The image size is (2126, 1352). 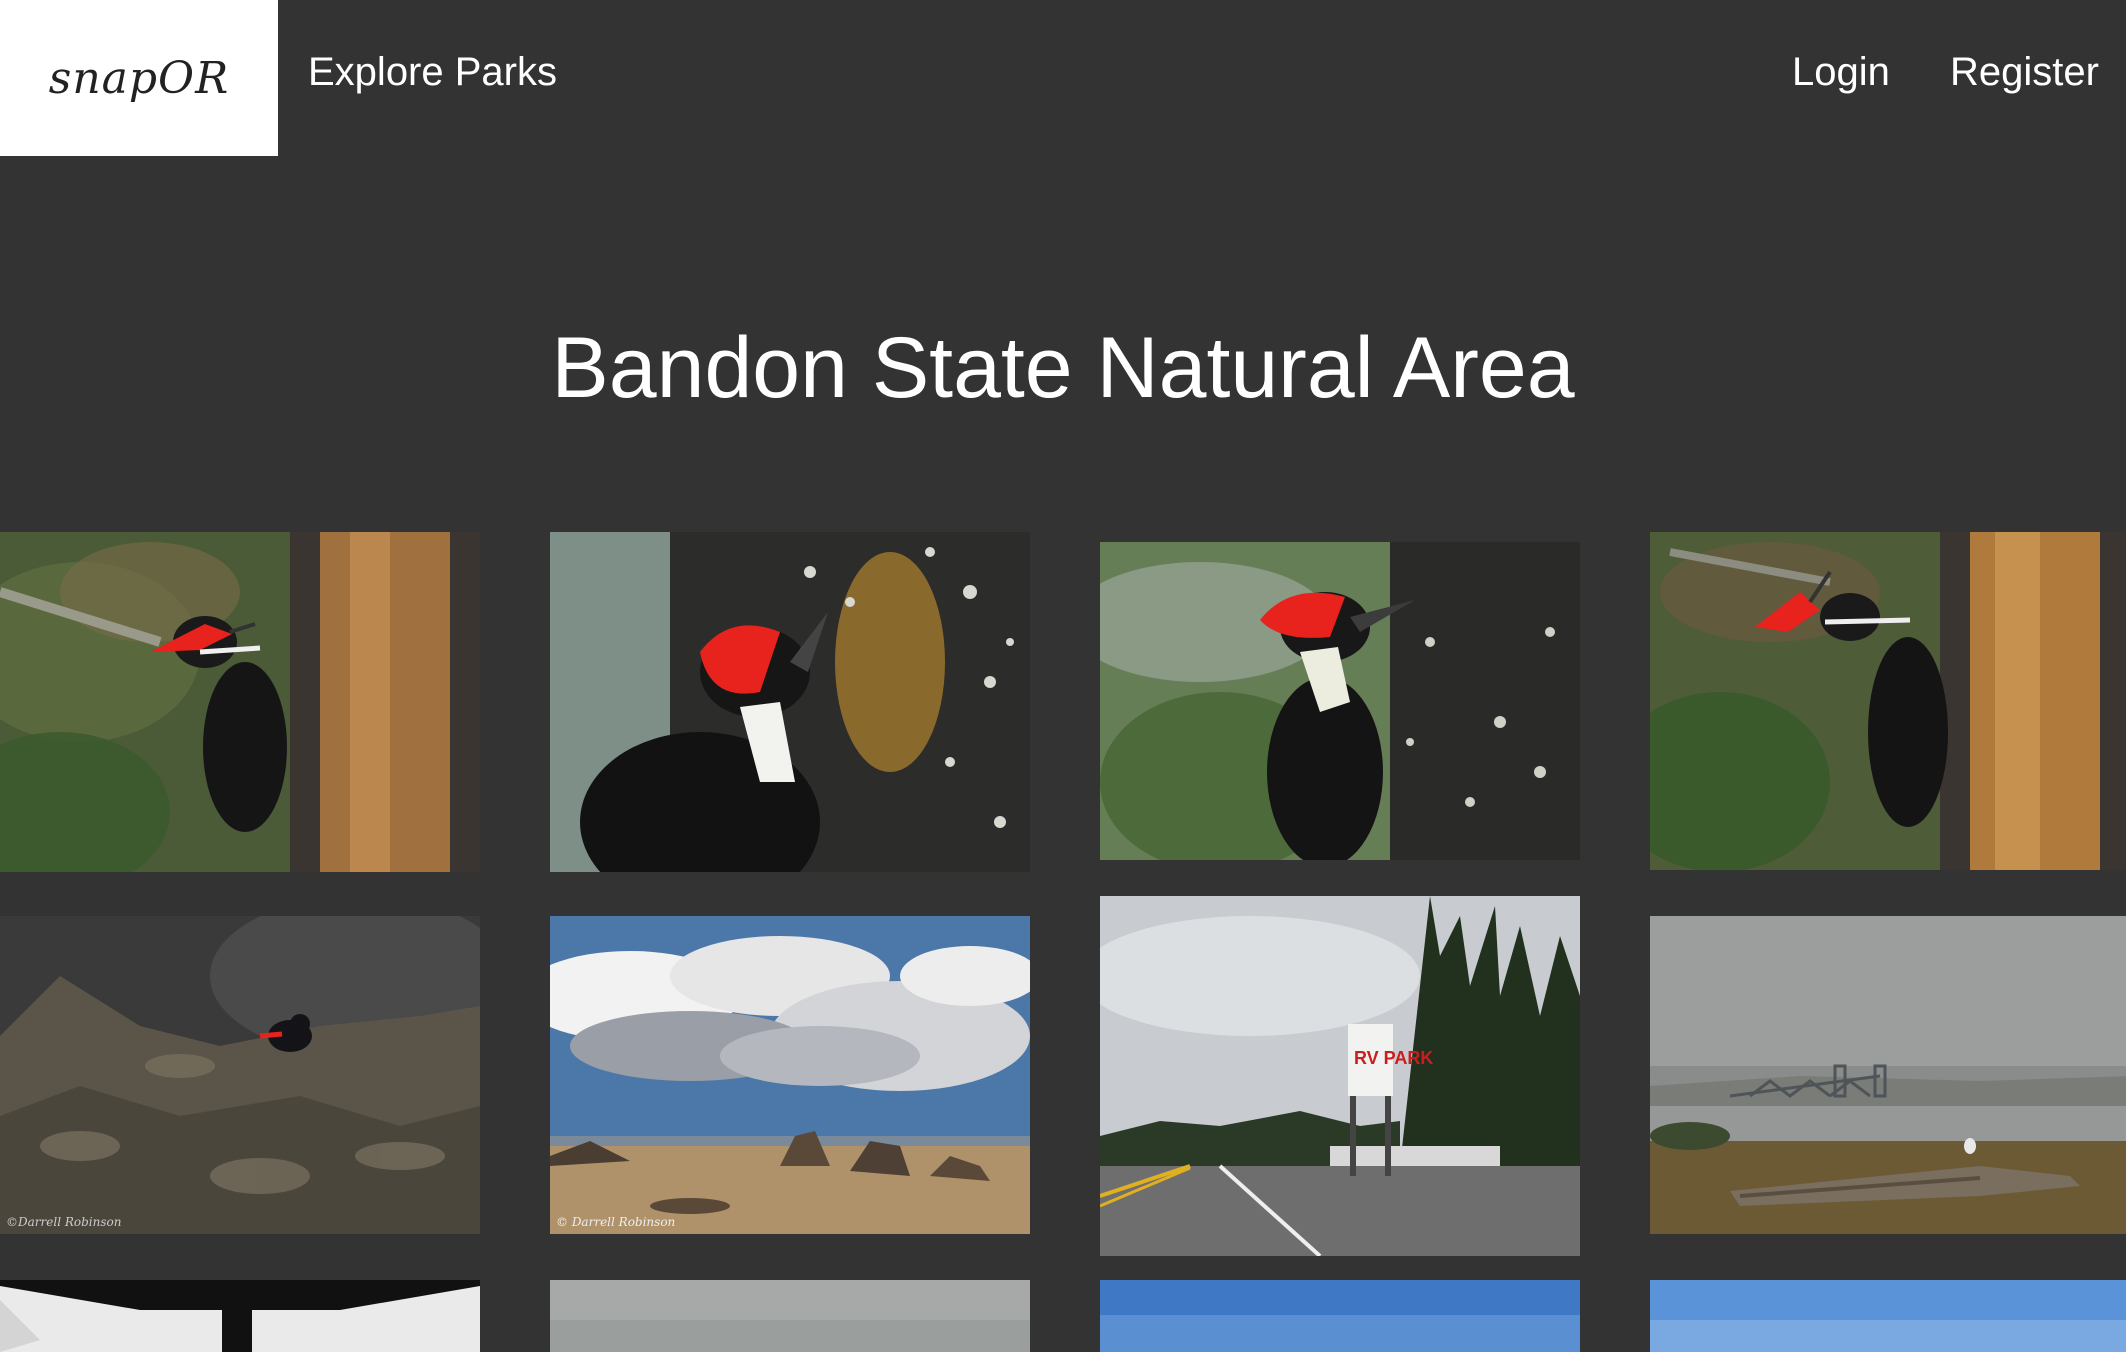 What do you see at coordinates (615, 1222) in the screenshot?
I see `photo-credit: © Darrell Robinson` at bounding box center [615, 1222].